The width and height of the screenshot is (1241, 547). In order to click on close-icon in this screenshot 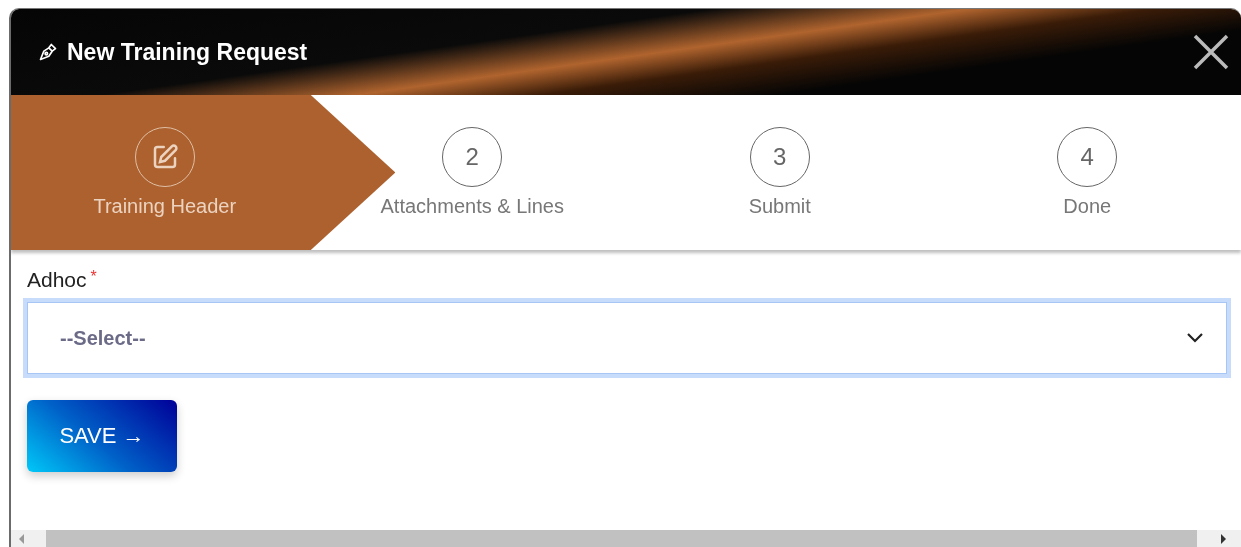, I will do `click(1211, 52)`.